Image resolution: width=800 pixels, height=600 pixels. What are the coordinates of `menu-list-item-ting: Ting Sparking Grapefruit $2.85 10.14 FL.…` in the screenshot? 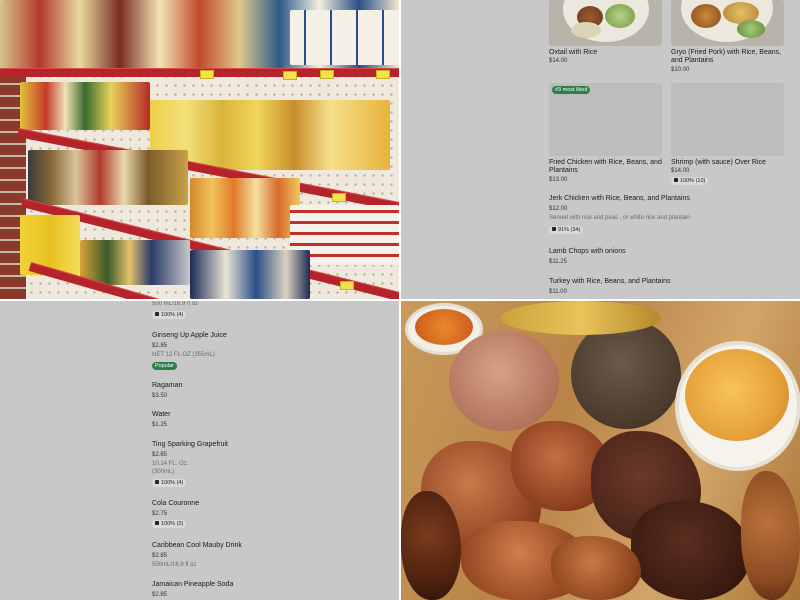 It's located at (262, 465).